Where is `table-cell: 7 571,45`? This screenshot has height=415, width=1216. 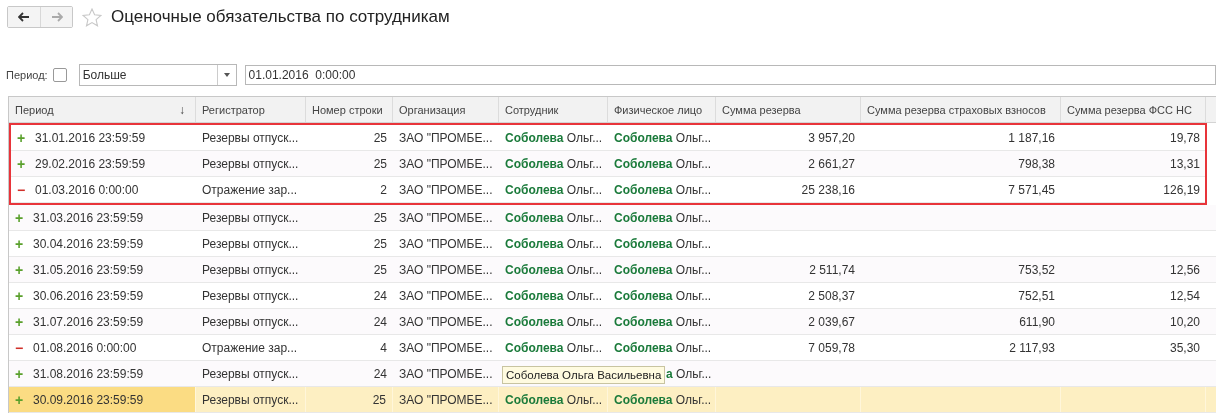 table-cell: 7 571,45 is located at coordinates (1031, 189).